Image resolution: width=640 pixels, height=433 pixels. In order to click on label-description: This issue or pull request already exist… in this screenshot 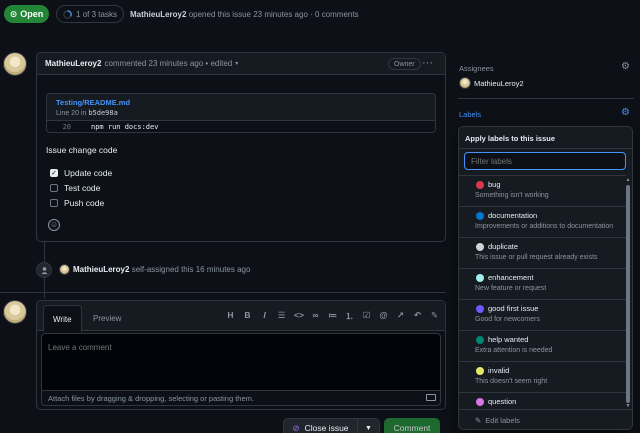, I will do `click(536, 257)`.